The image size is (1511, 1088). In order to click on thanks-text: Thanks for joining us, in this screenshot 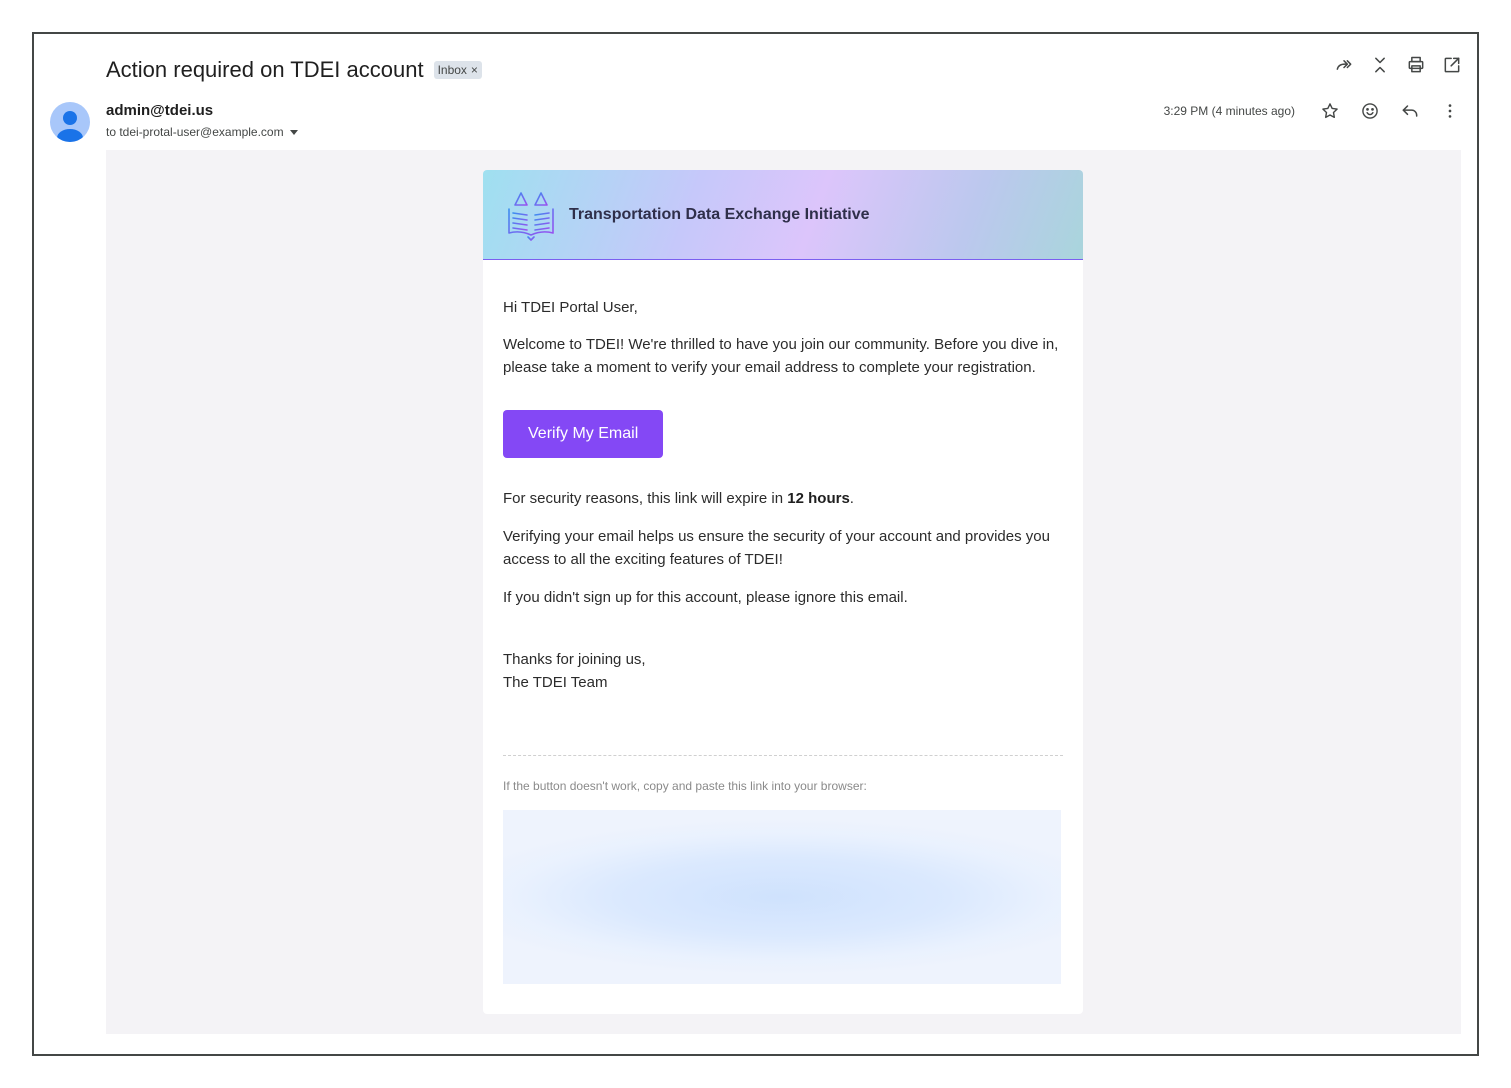, I will do `click(574, 659)`.